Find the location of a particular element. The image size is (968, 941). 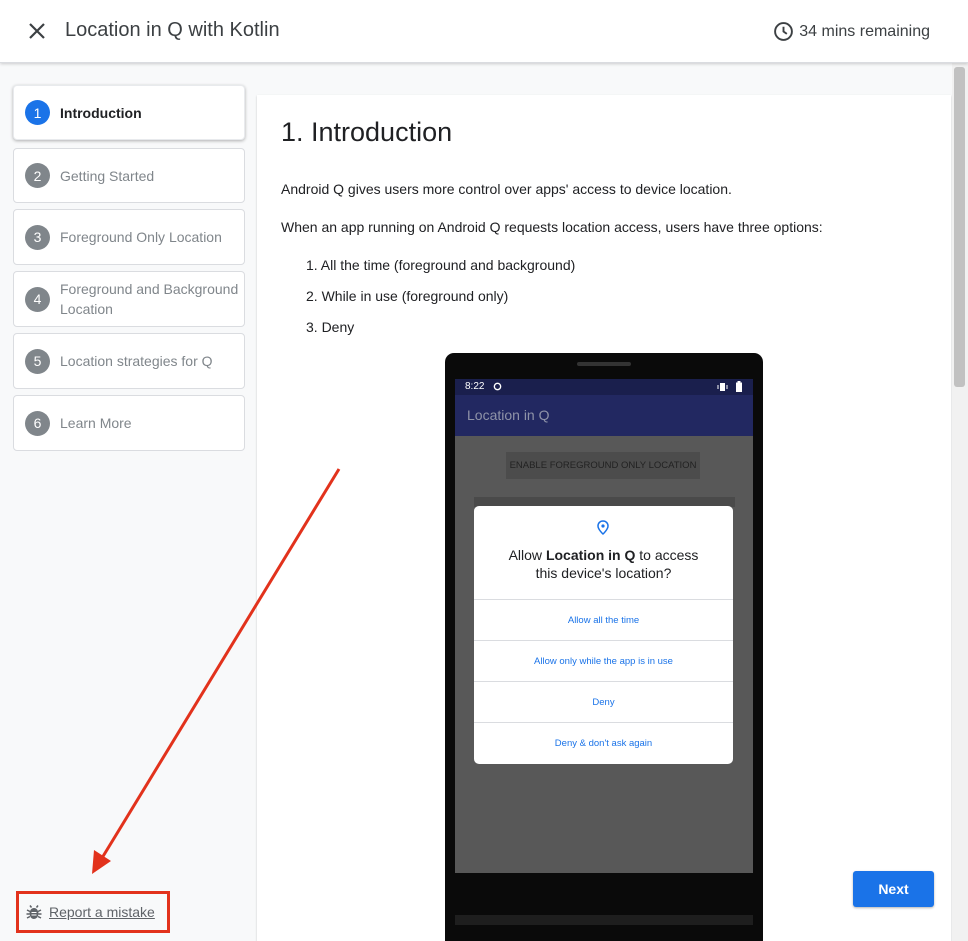

dialog-option-allow-all-time: Allow all the time is located at coordinates (603, 619).